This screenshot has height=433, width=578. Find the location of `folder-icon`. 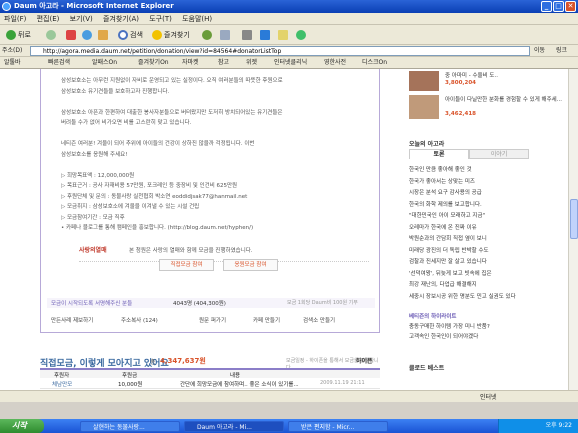

folder-icon is located at coordinates (283, 35).